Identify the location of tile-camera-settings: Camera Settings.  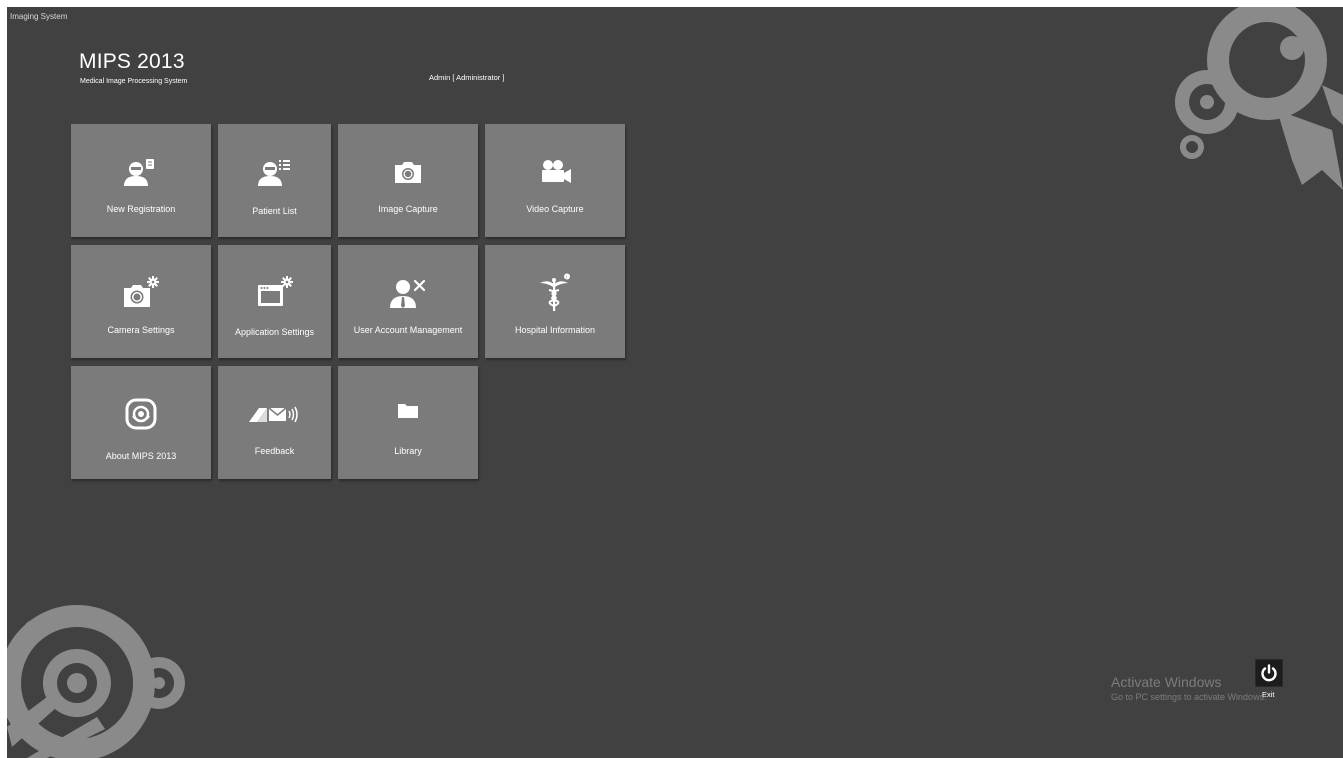
(141, 301).